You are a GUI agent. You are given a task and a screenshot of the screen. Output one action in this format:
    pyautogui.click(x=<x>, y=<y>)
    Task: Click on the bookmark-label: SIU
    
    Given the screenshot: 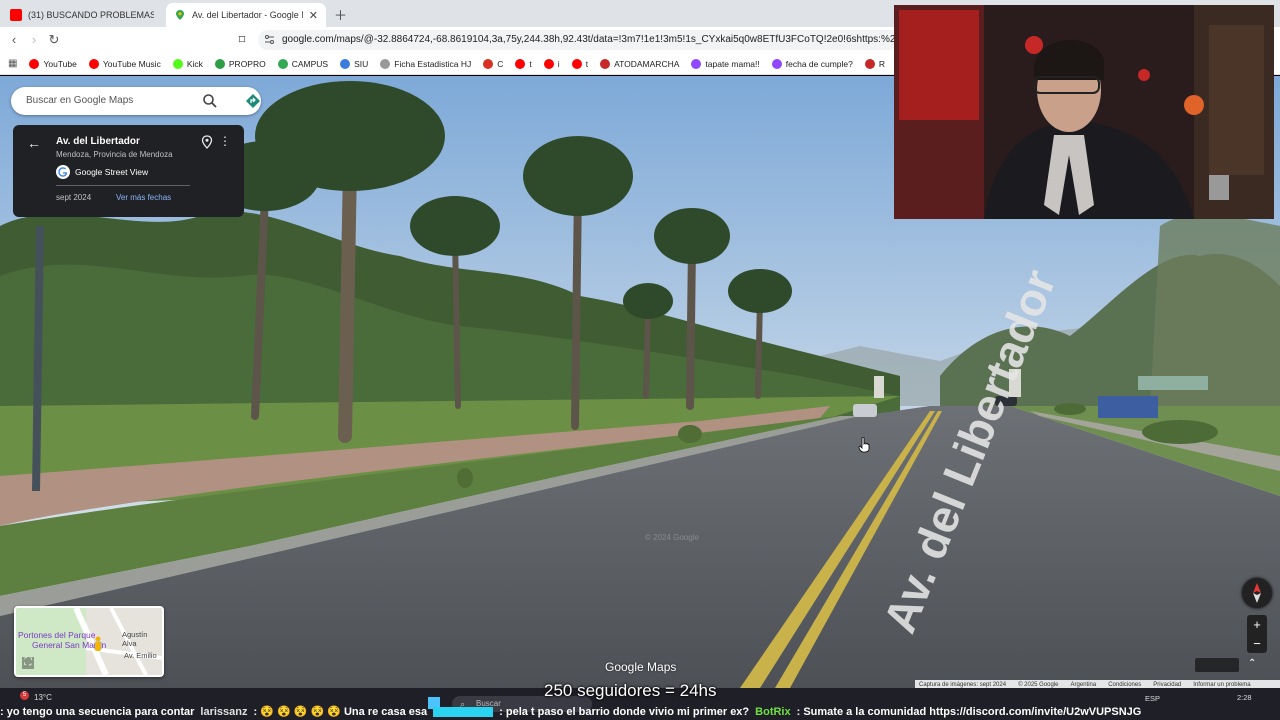 What is the action you would take?
    pyautogui.click(x=361, y=63)
    